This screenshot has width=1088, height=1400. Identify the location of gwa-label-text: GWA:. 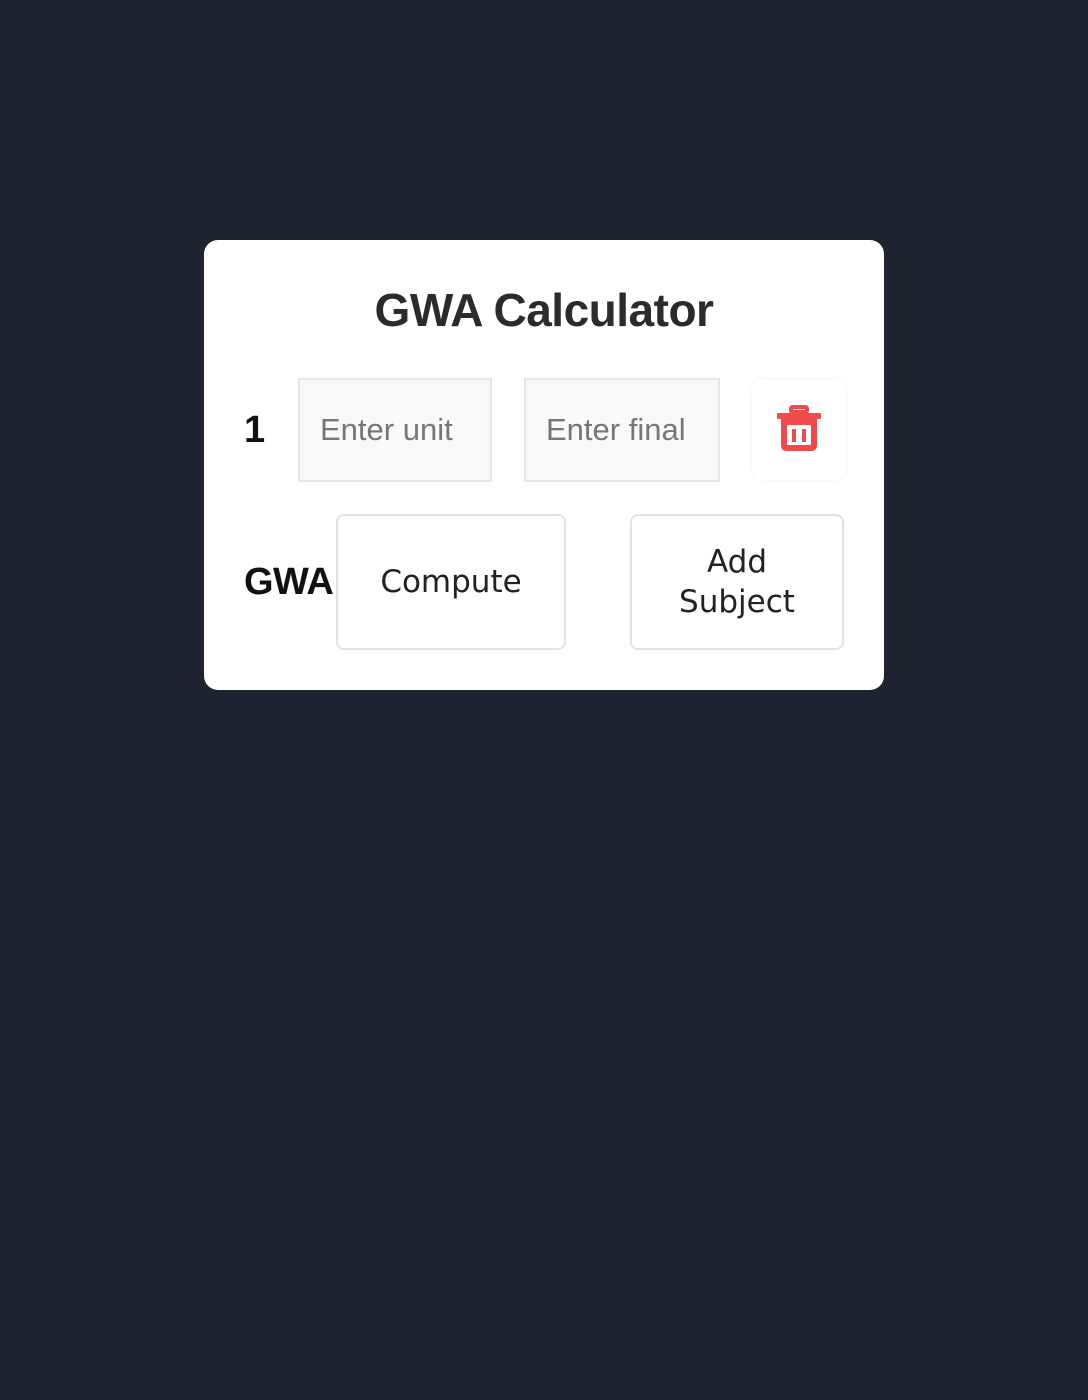
(295, 582).